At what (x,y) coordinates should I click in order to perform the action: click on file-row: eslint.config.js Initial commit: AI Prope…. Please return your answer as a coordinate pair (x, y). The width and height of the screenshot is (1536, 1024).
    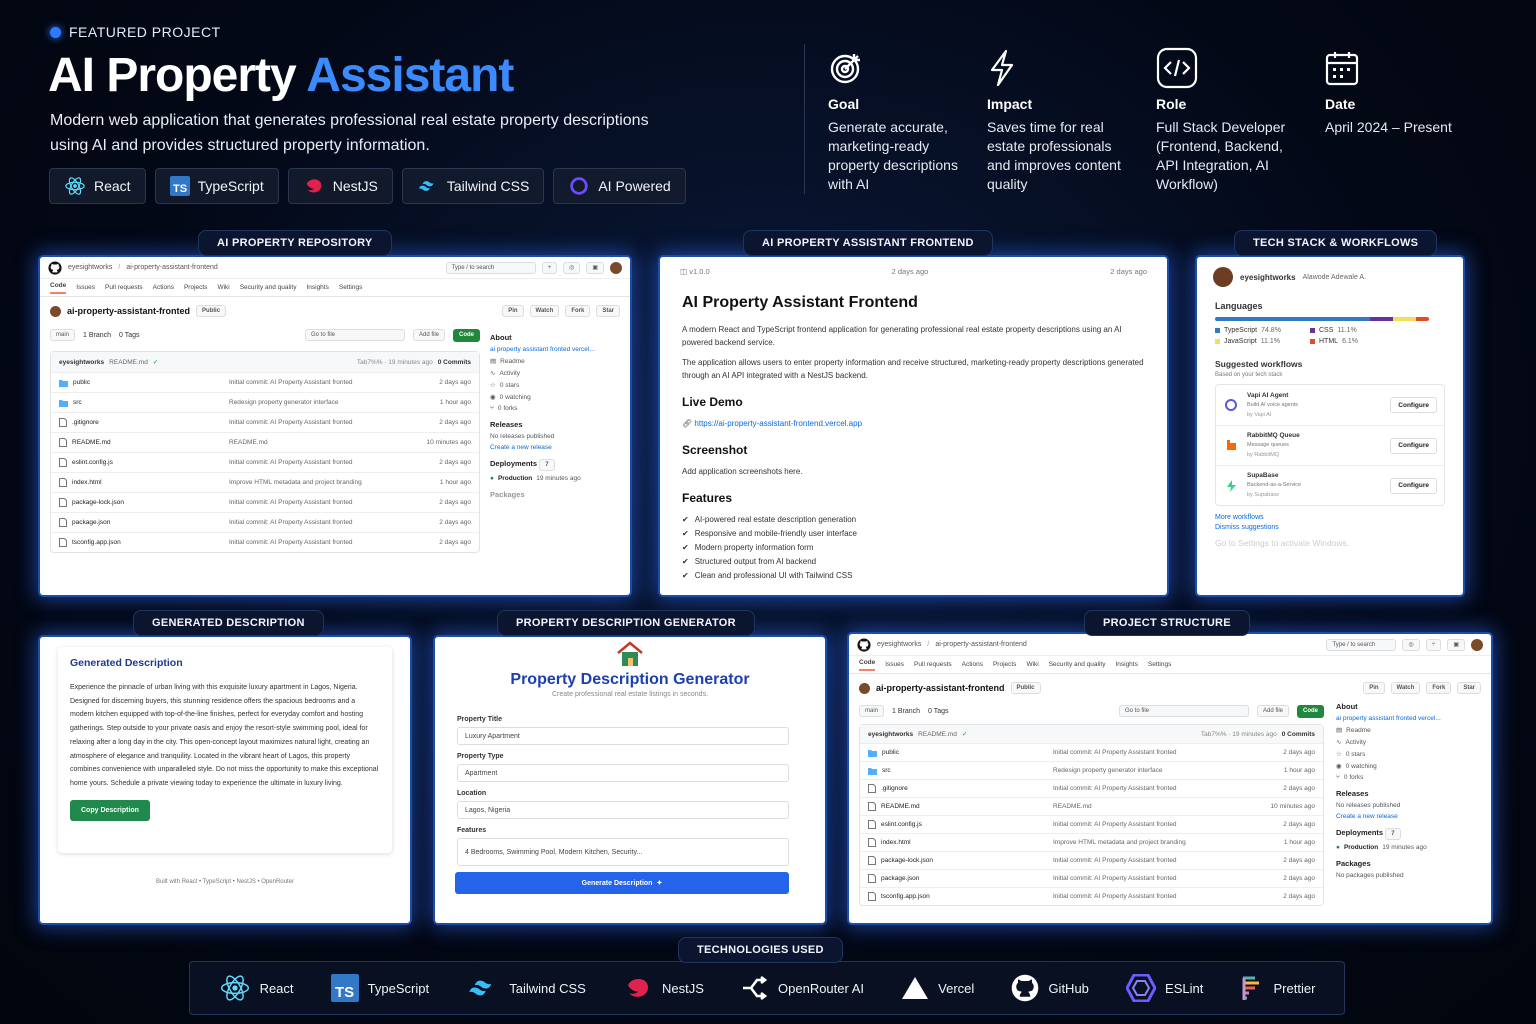
    Looking at the image, I should click on (265, 462).